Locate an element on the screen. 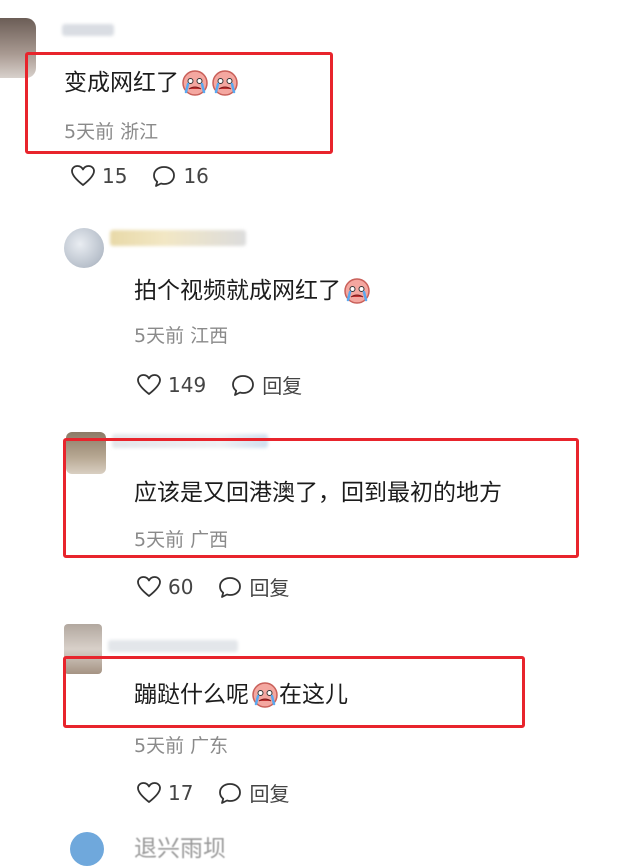 The width and height of the screenshot is (640, 866). reply-count: 16 is located at coordinates (196, 176).